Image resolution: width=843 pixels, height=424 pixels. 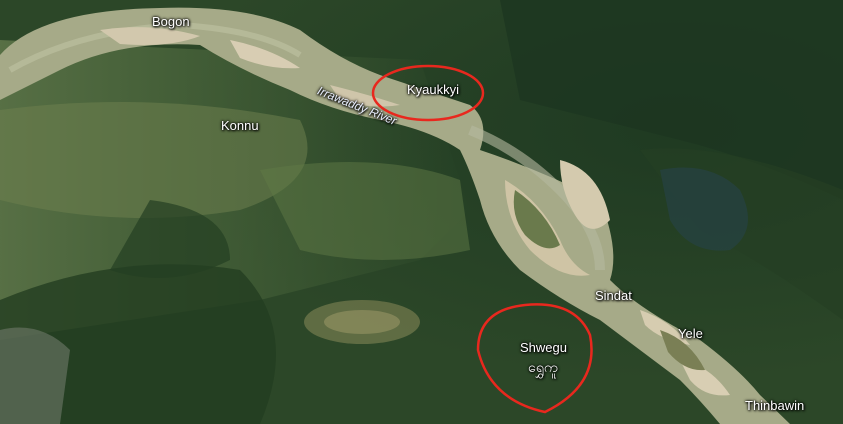 What do you see at coordinates (543, 368) in the screenshot?
I see `place-label-shwegu-local: ရွှေကူ` at bounding box center [543, 368].